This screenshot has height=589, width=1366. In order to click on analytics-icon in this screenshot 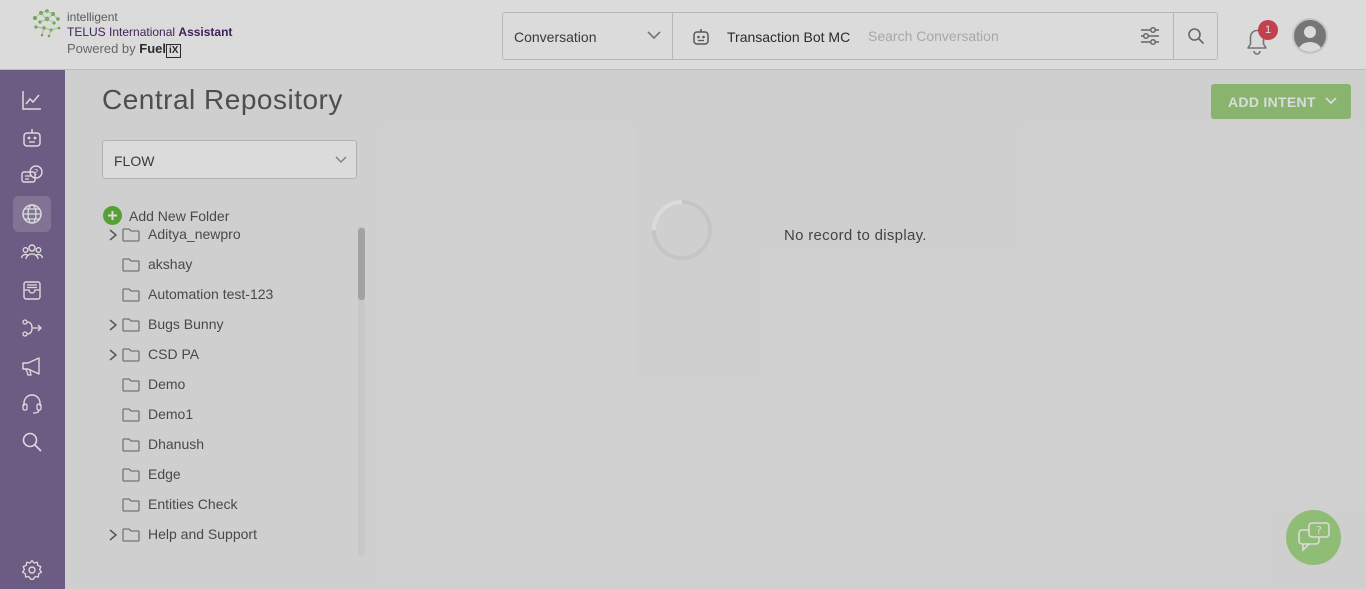, I will do `click(31, 100)`.